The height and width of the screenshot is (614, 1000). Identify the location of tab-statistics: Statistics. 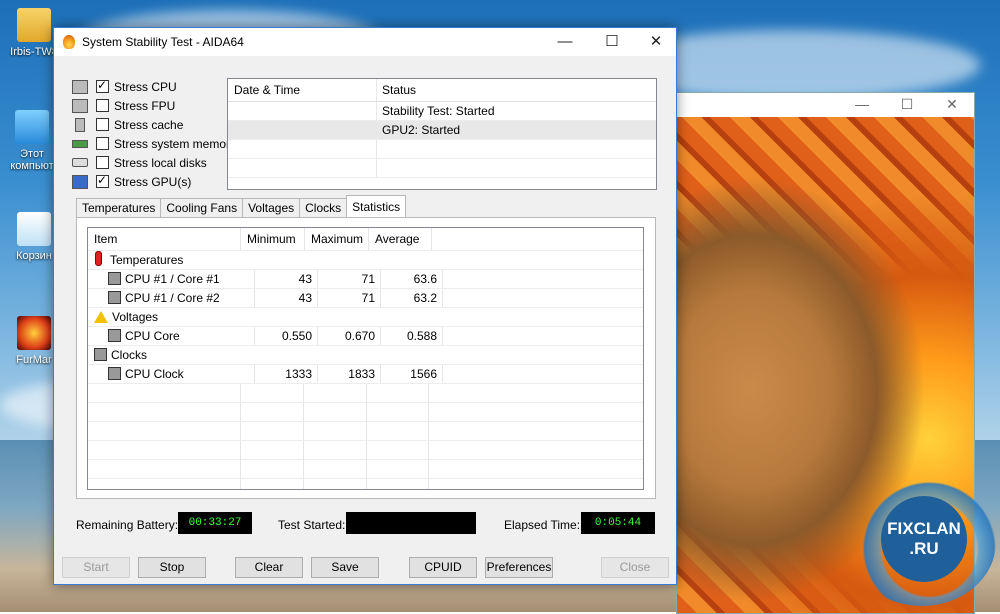
(376, 206).